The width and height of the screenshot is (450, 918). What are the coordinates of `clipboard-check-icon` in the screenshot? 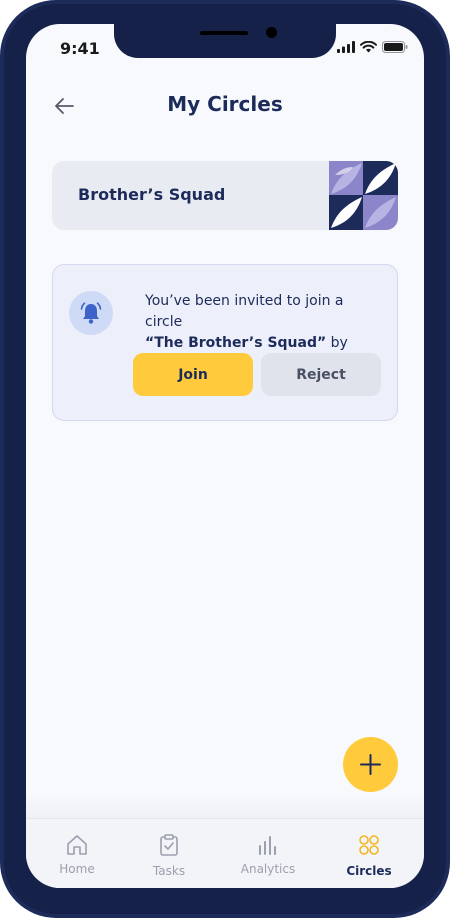 It's located at (169, 845).